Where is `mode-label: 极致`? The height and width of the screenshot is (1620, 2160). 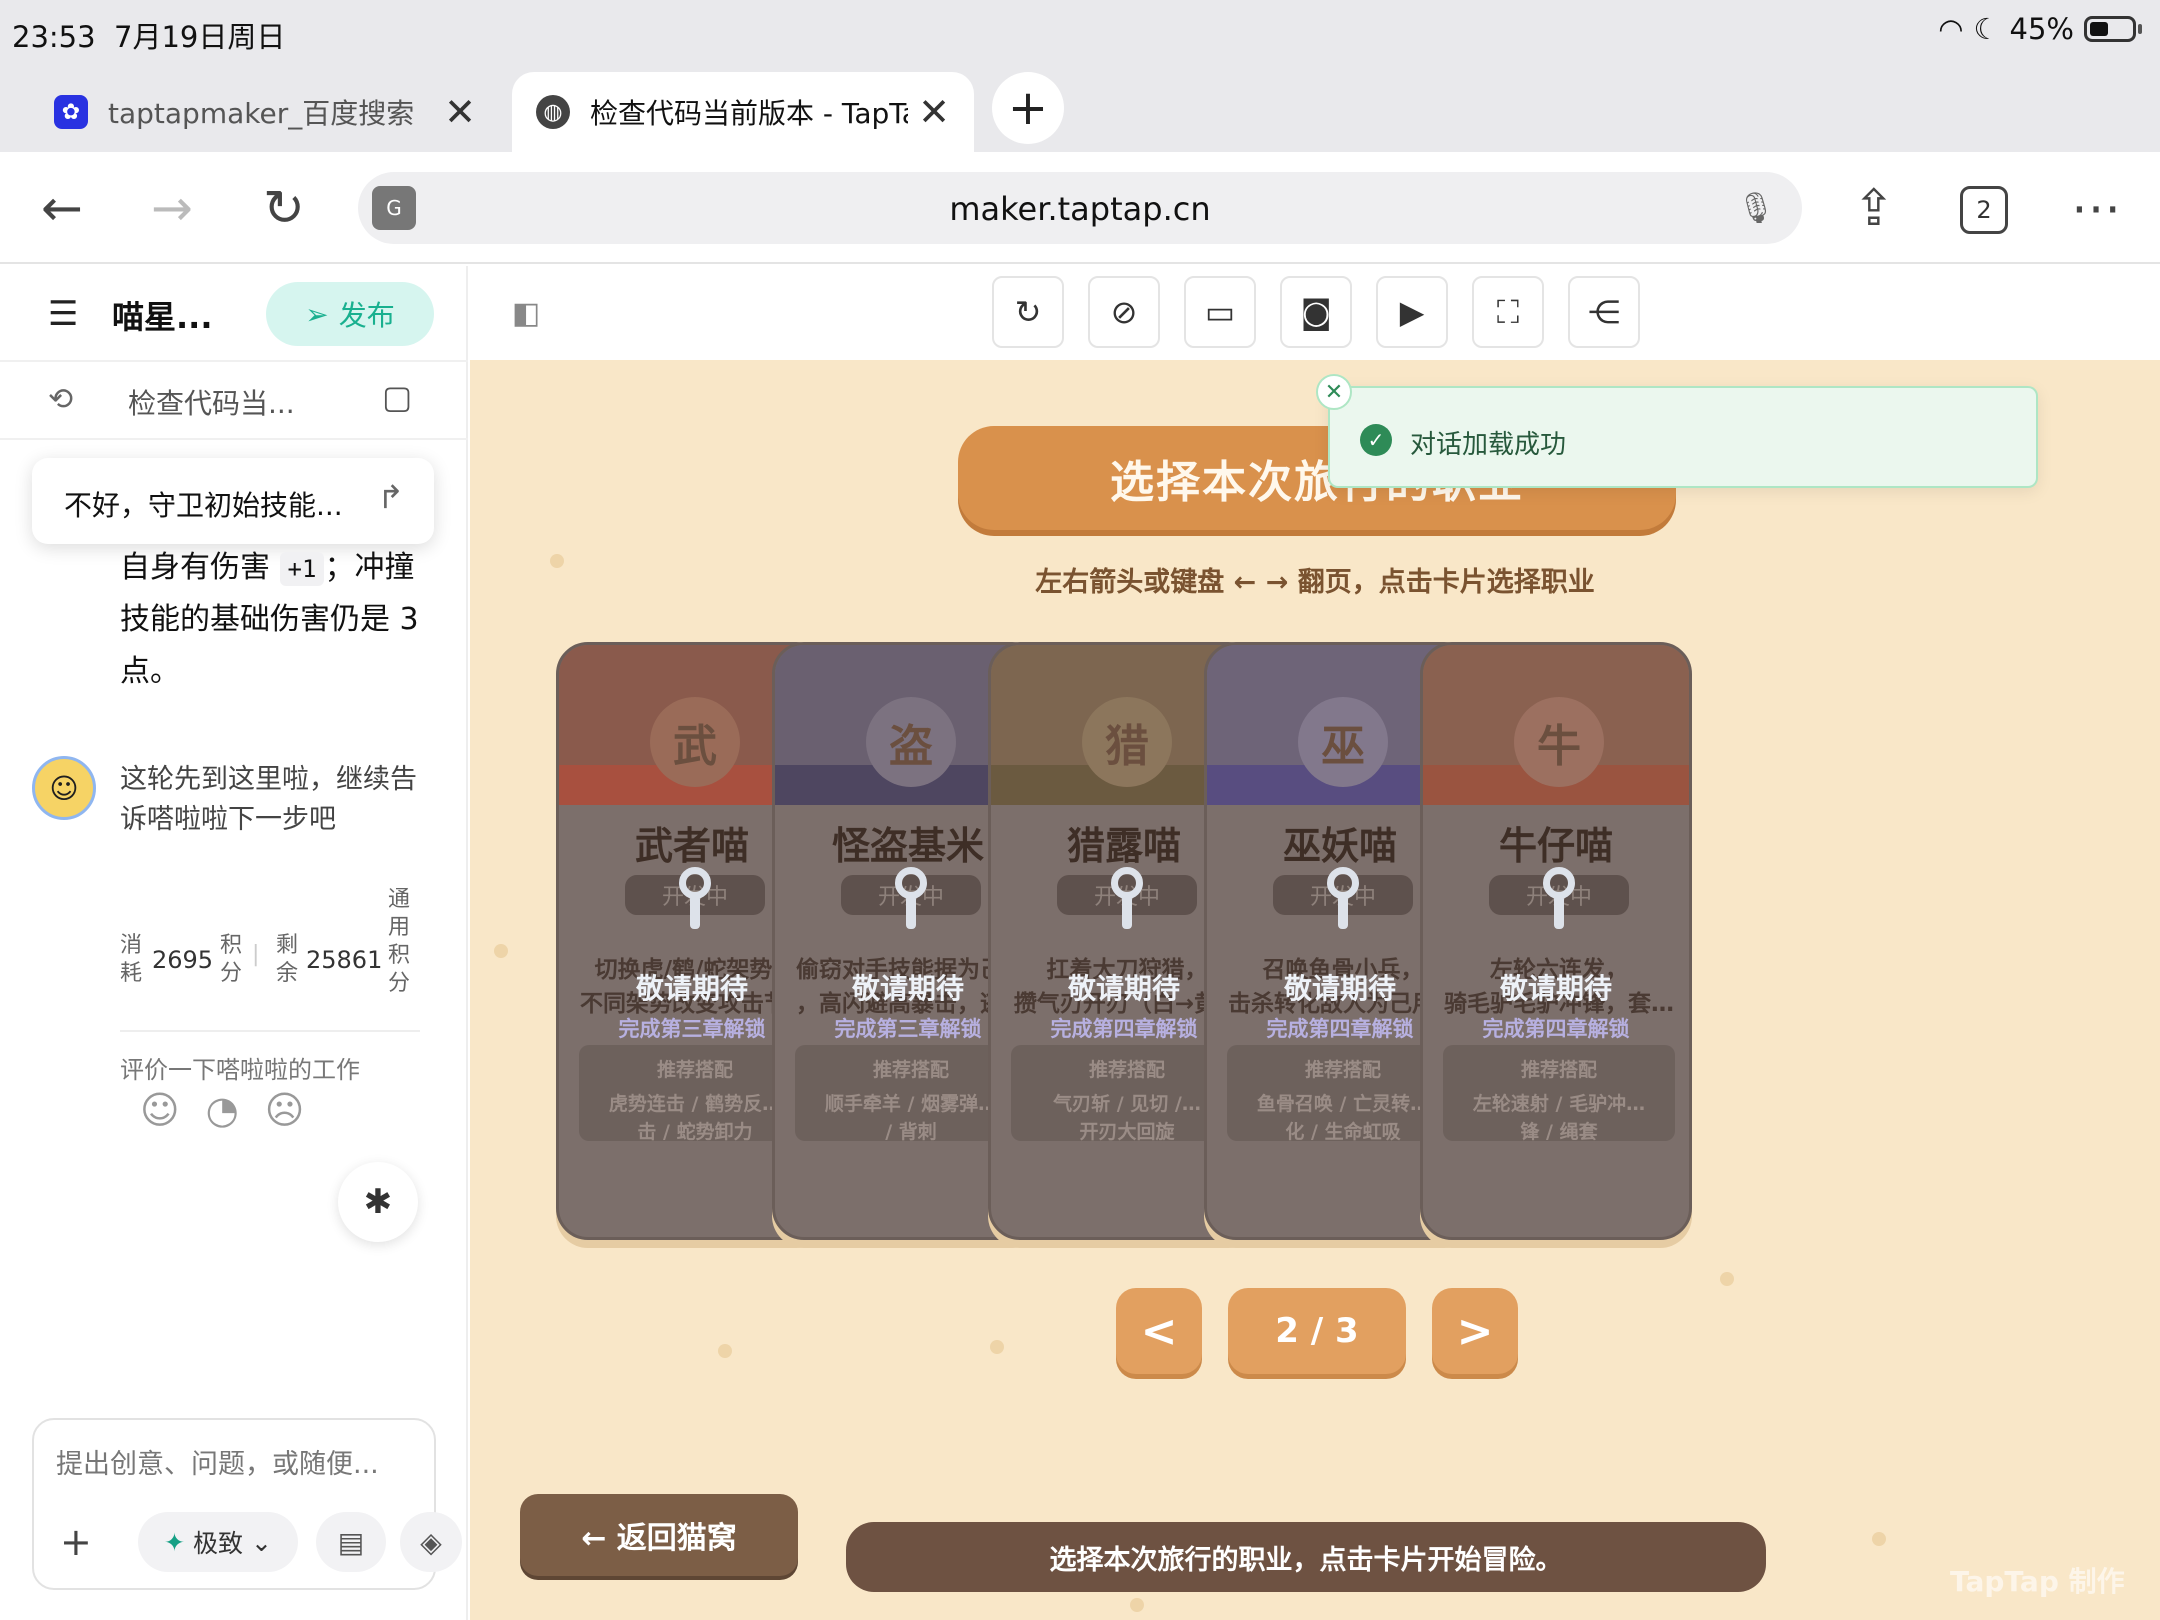
mode-label: 极致 is located at coordinates (217, 1543).